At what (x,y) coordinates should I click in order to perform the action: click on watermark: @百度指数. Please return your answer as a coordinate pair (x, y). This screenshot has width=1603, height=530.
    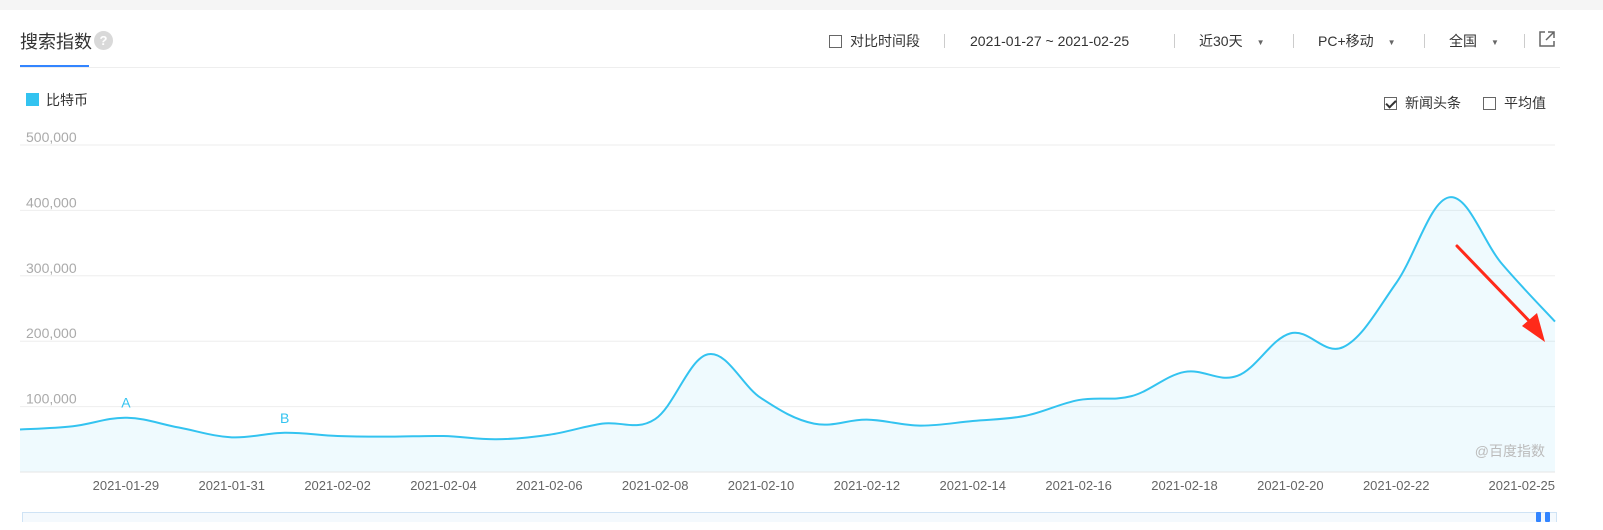
    Looking at the image, I should click on (1510, 451).